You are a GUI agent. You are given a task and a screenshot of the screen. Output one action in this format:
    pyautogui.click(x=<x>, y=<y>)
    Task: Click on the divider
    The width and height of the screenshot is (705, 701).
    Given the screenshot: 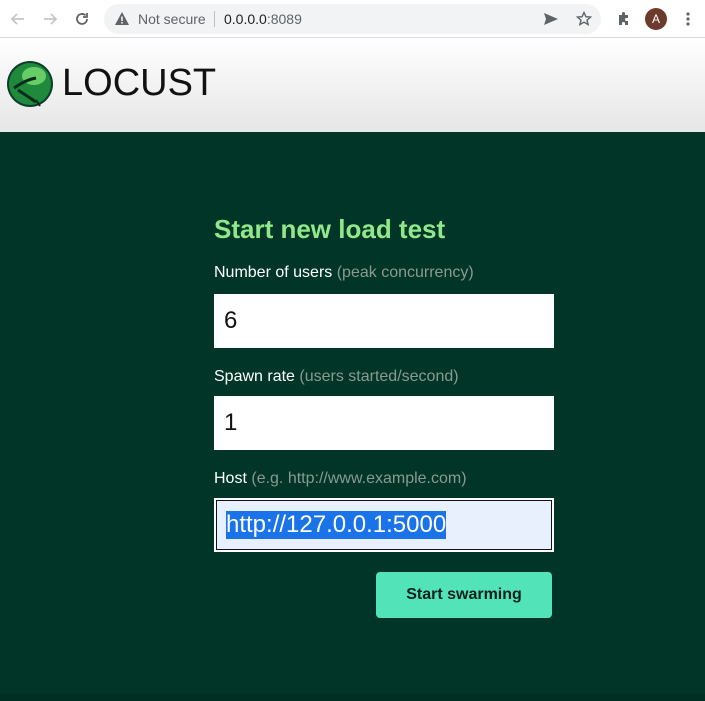 What is the action you would take?
    pyautogui.click(x=214, y=19)
    